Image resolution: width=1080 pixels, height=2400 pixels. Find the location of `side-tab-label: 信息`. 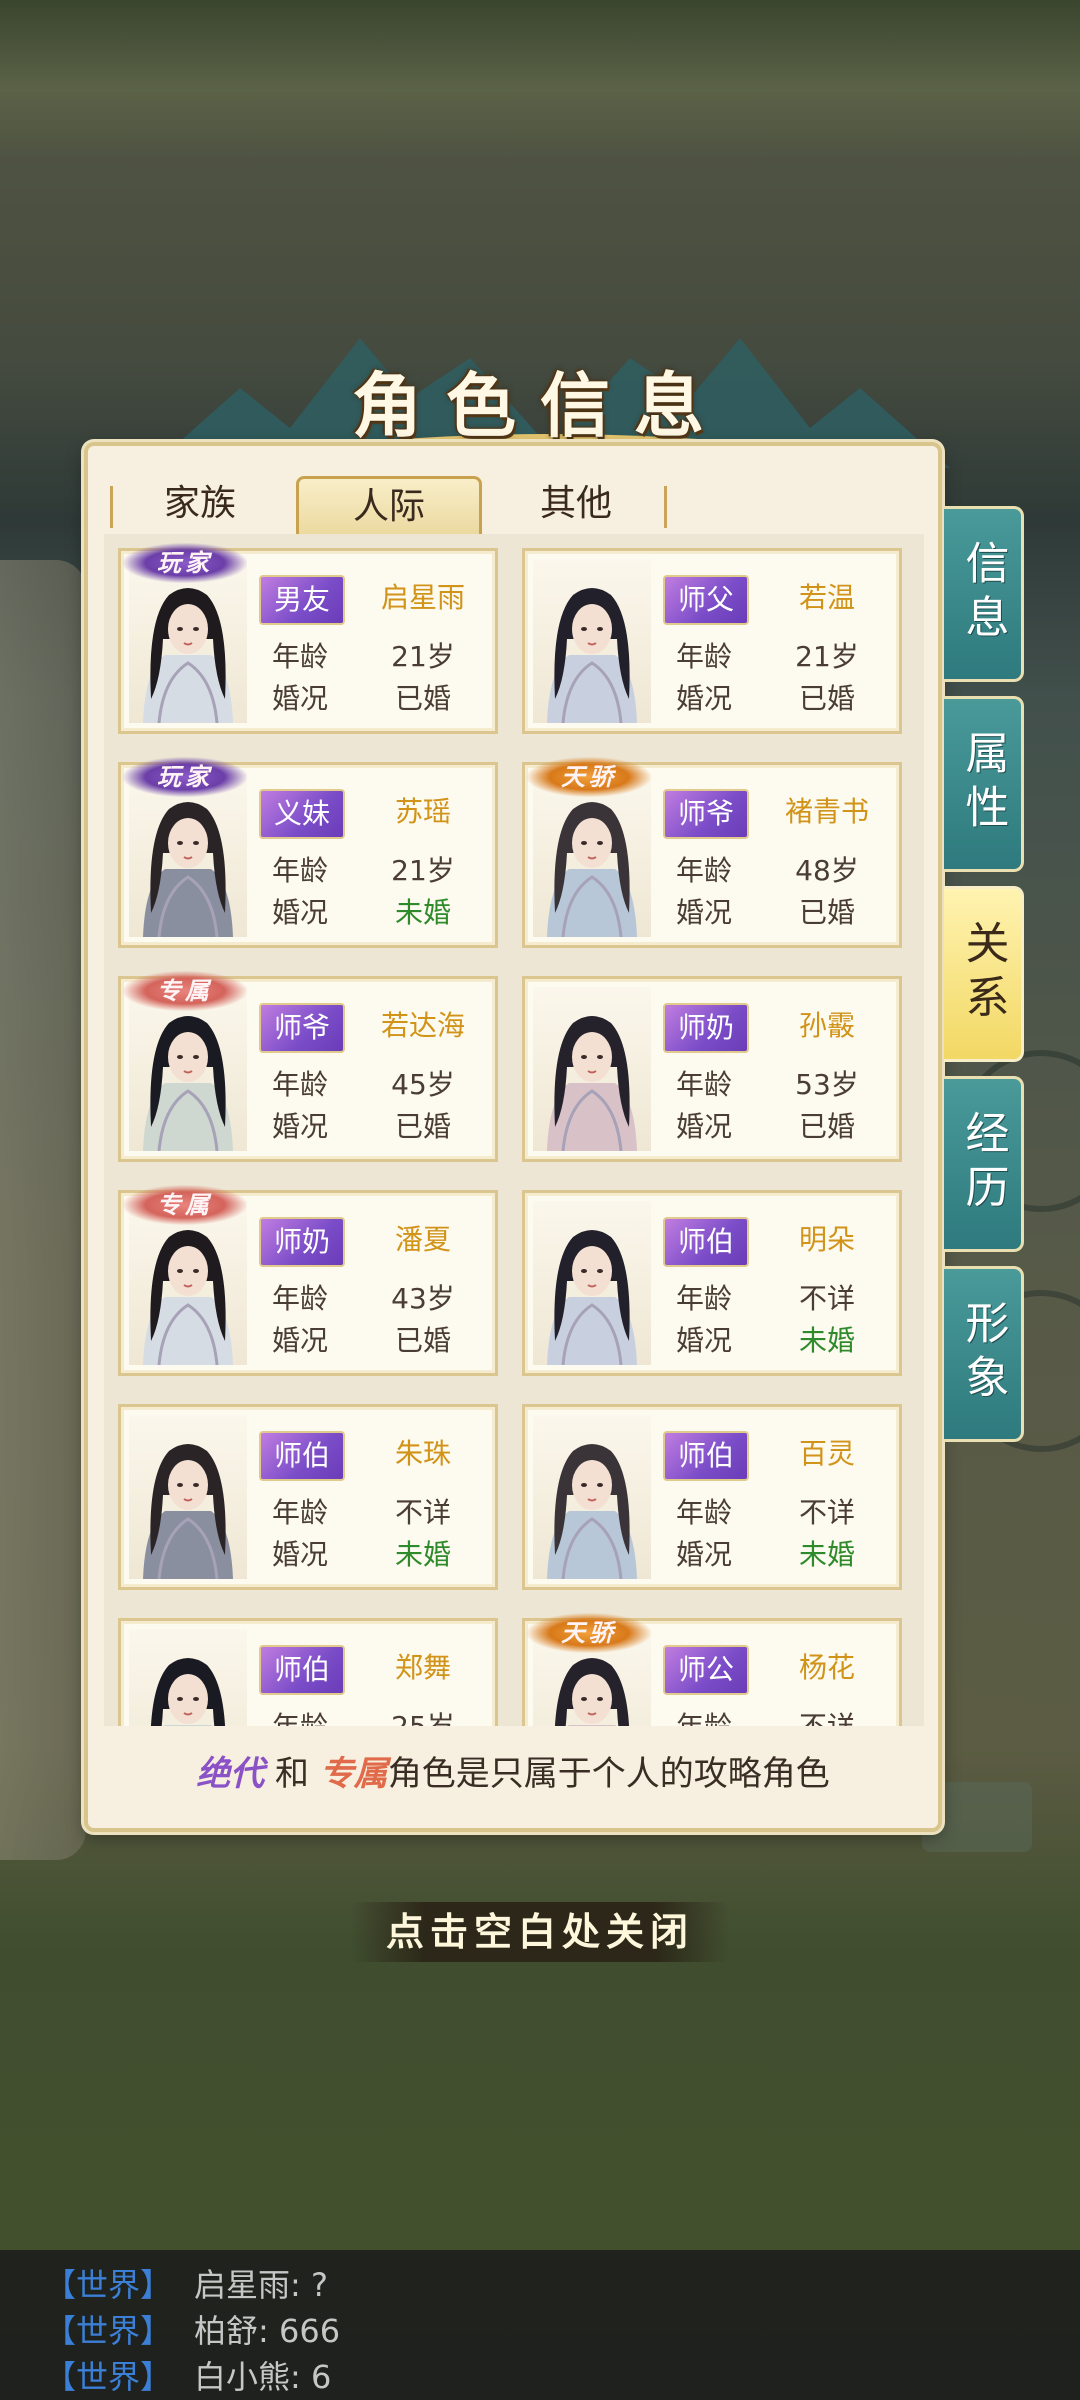

side-tab-label: 信息 is located at coordinates (983, 594).